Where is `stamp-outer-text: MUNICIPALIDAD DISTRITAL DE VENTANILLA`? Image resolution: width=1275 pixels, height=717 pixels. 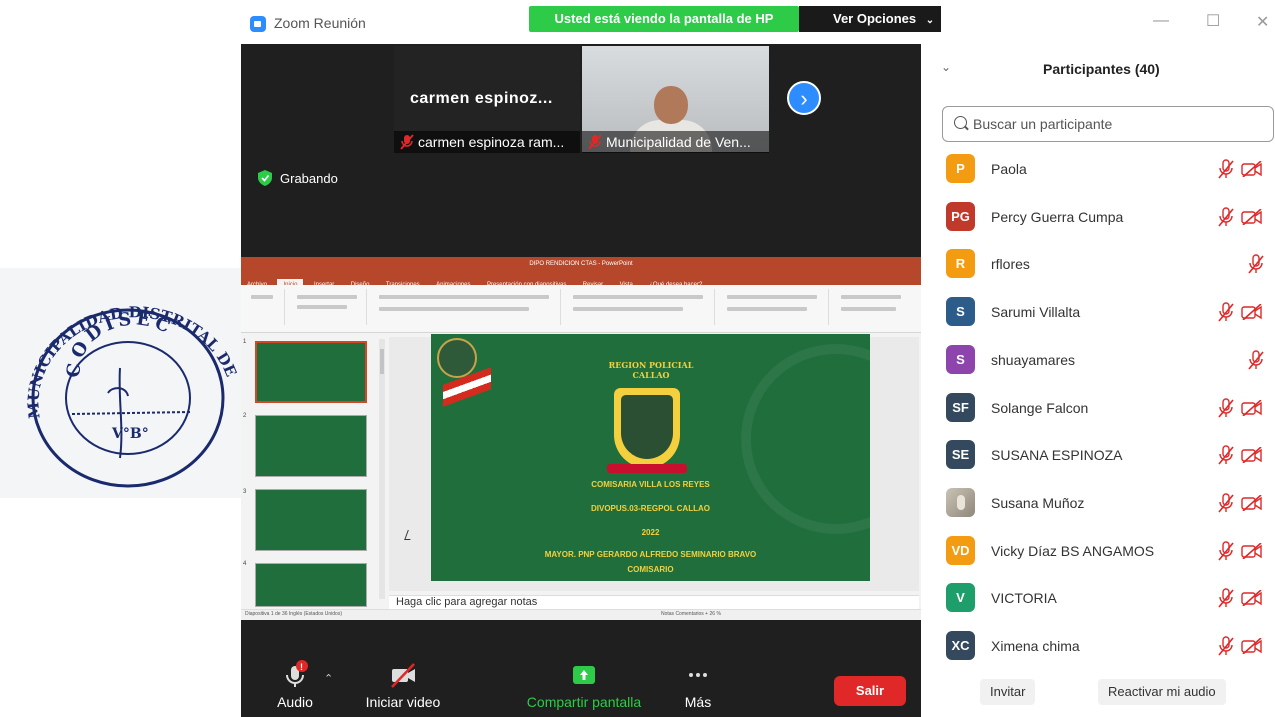
stamp-outer-text: MUNICIPALIDAD DISTRITAL DE VENTANILLA is located at coordinates (121, 343).